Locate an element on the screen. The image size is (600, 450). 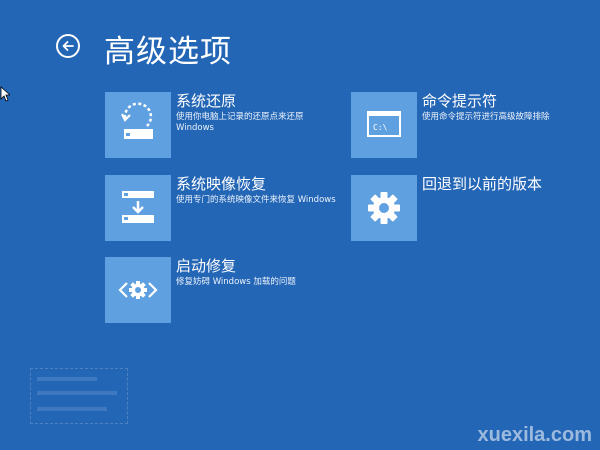
startup-repair-icon is located at coordinates (138, 290).